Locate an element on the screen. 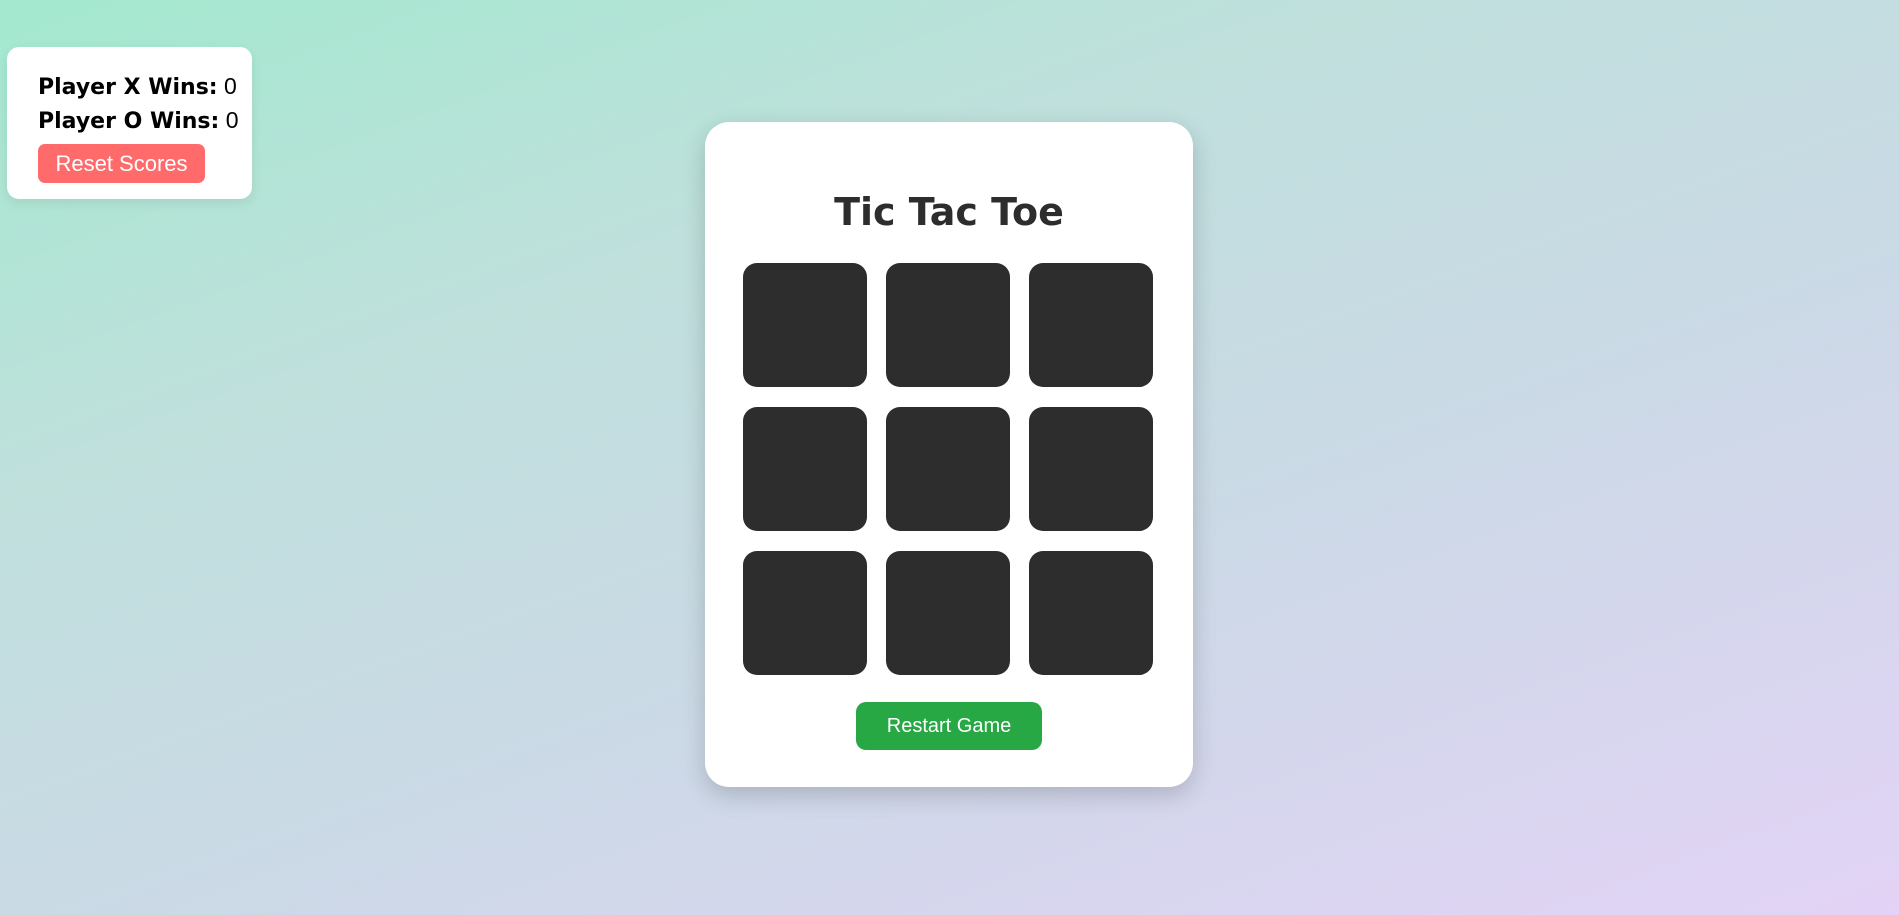 The width and height of the screenshot is (1899, 915). player-x-score: Player X Wins: 0 is located at coordinates (145, 87).